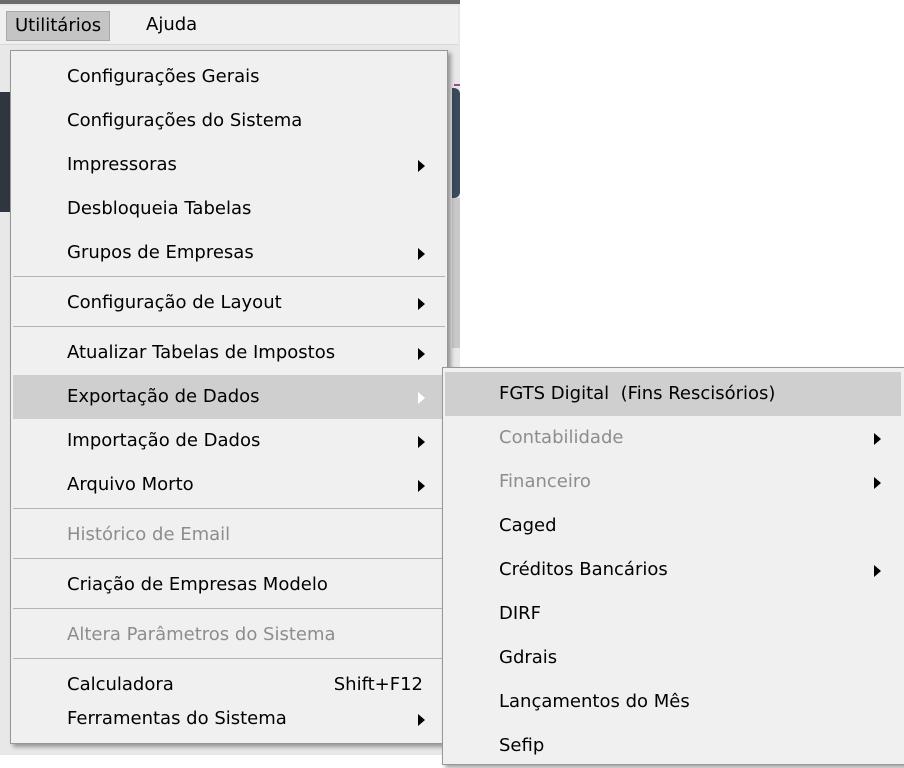 Image resolution: width=904 pixels, height=768 pixels. What do you see at coordinates (149, 534) in the screenshot?
I see `menu-item-label: Histórico de Email` at bounding box center [149, 534].